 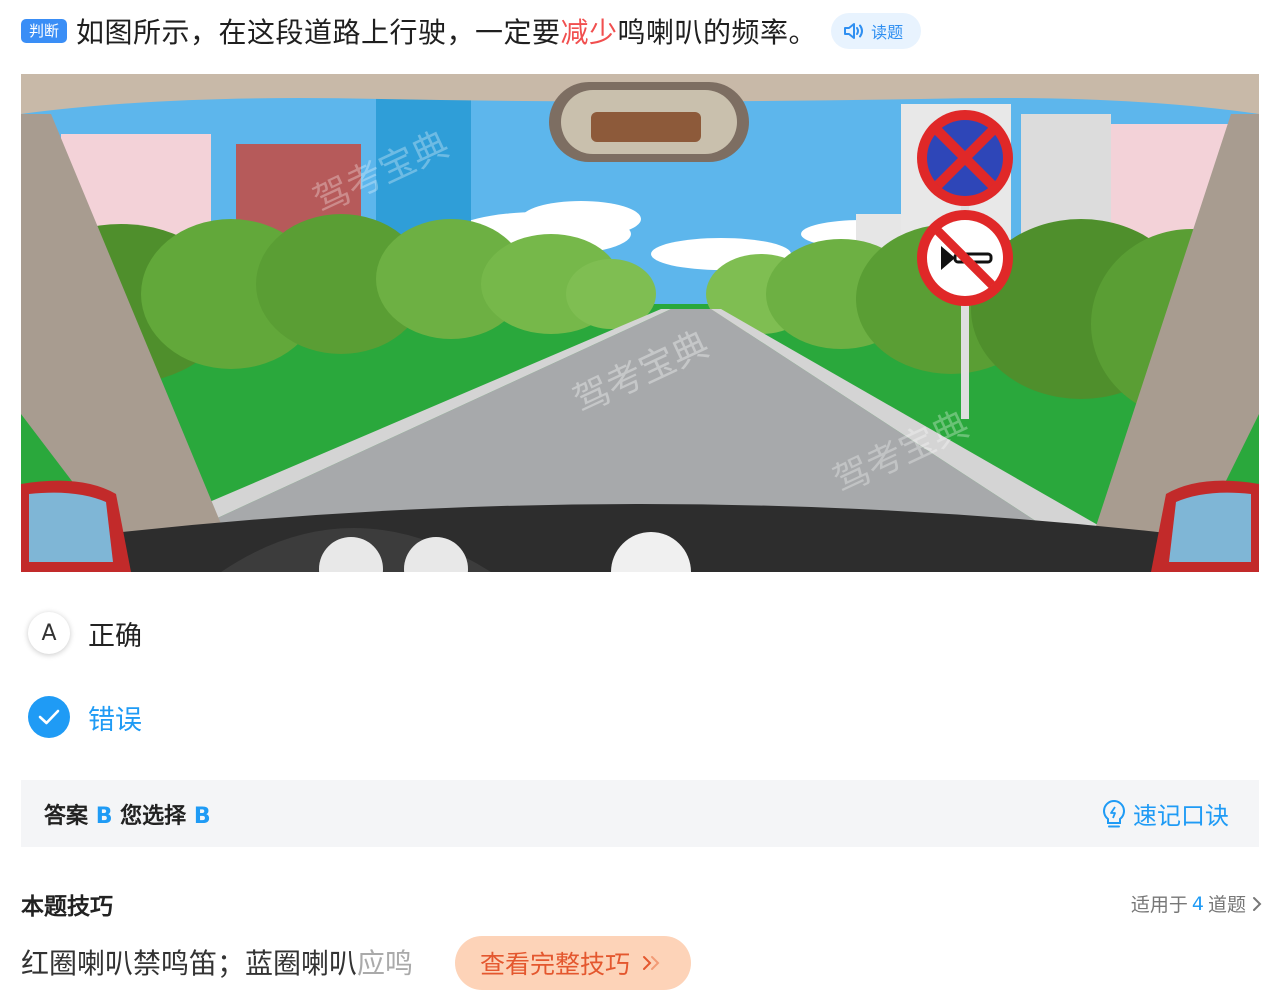 I want to click on memo-label: 速记口诀, so click(x=1181, y=816).